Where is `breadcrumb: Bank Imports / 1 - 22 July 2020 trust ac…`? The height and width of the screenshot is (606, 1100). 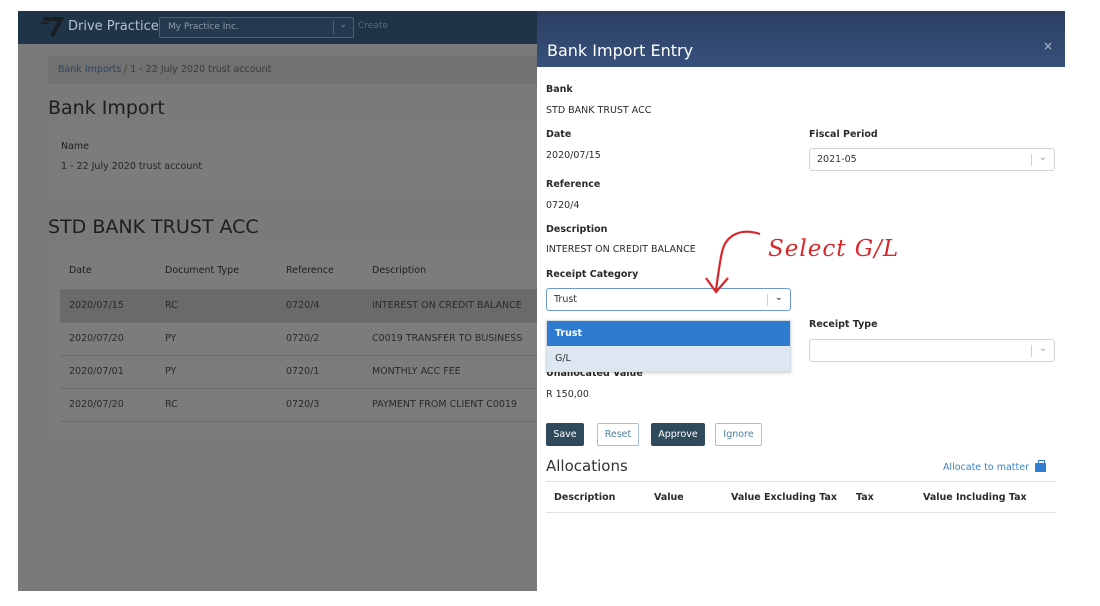 breadcrumb: Bank Imports / 1 - 22 July 2020 trust ac… is located at coordinates (293, 70).